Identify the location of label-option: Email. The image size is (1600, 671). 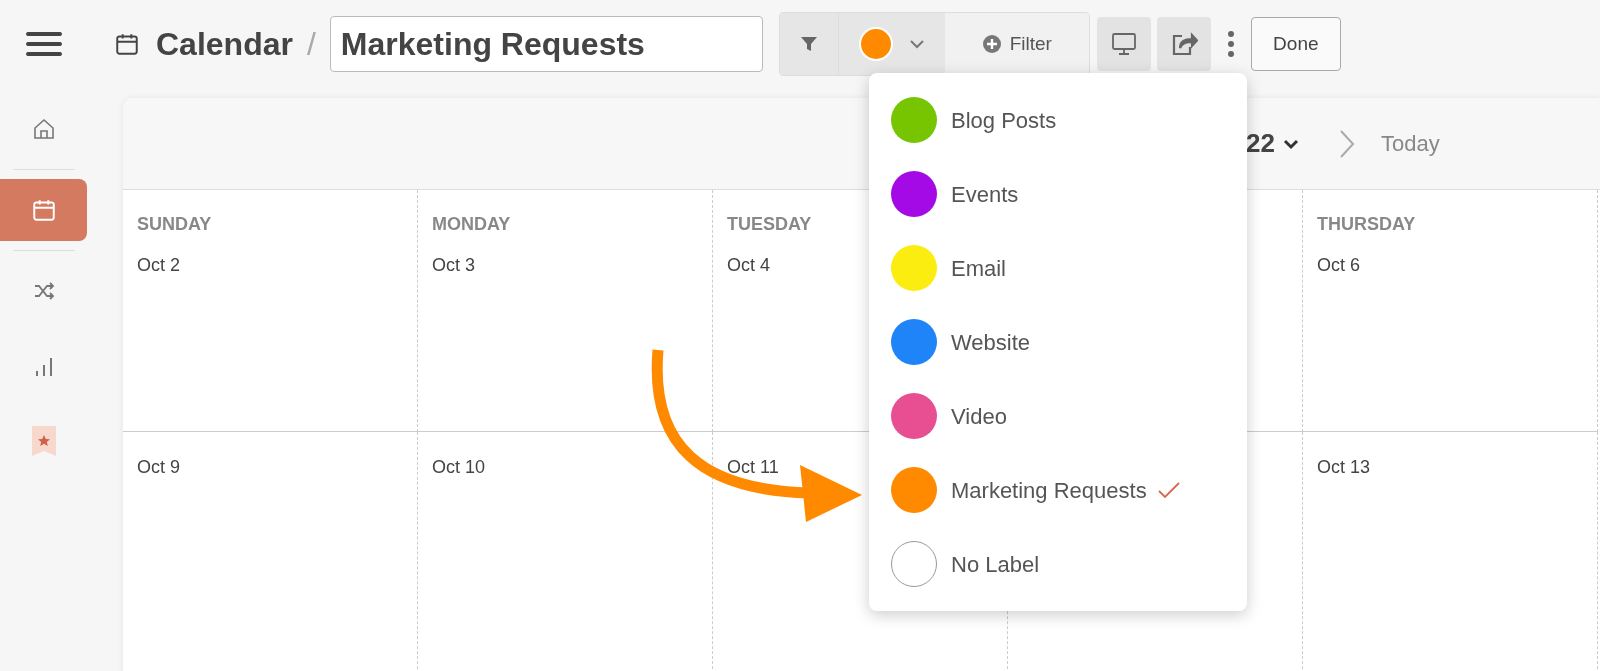
(1058, 268).